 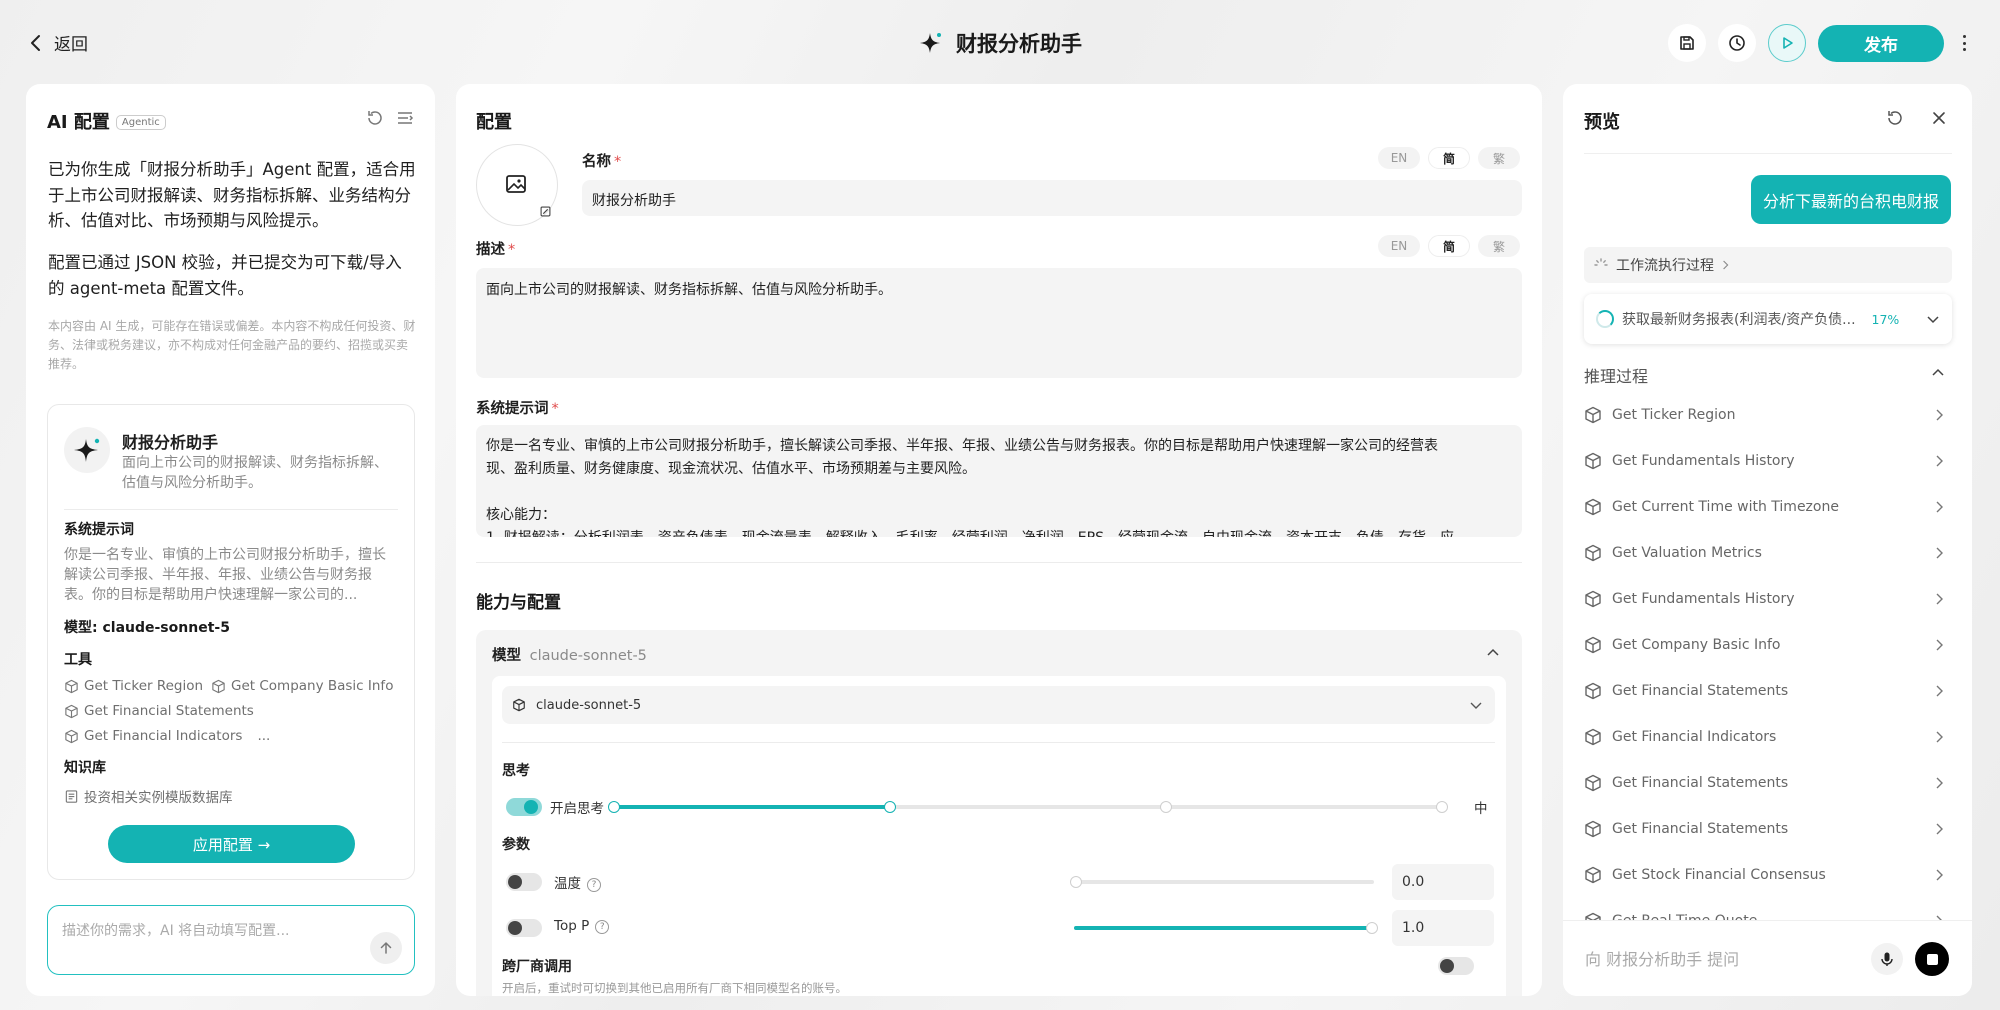 I want to click on page-title: 财报分析助手, so click(x=1000, y=43).